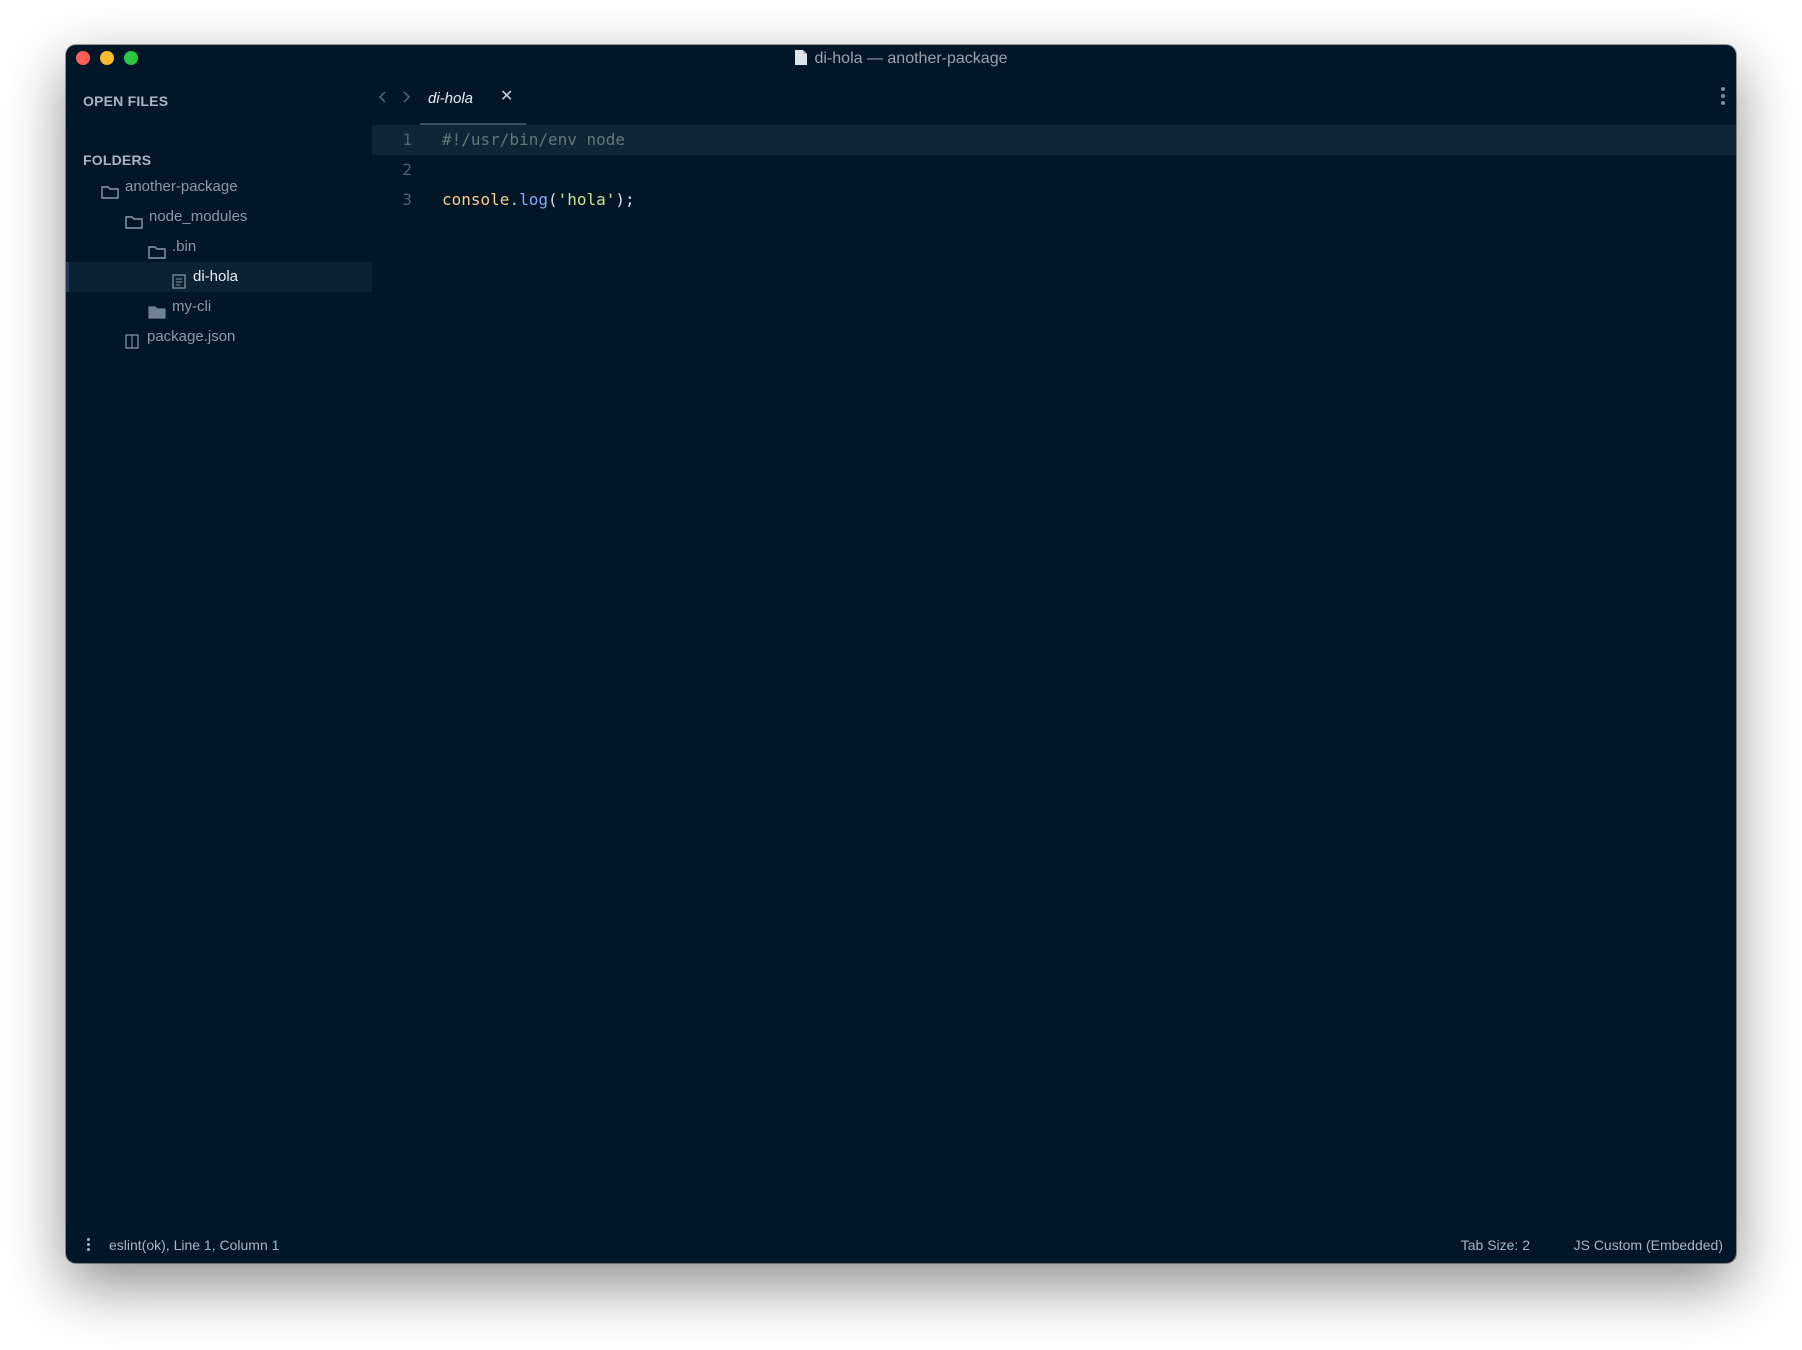 The image size is (1802, 1350). Describe the element at coordinates (117, 160) in the screenshot. I see `folders-heading: FOLDERS` at that location.